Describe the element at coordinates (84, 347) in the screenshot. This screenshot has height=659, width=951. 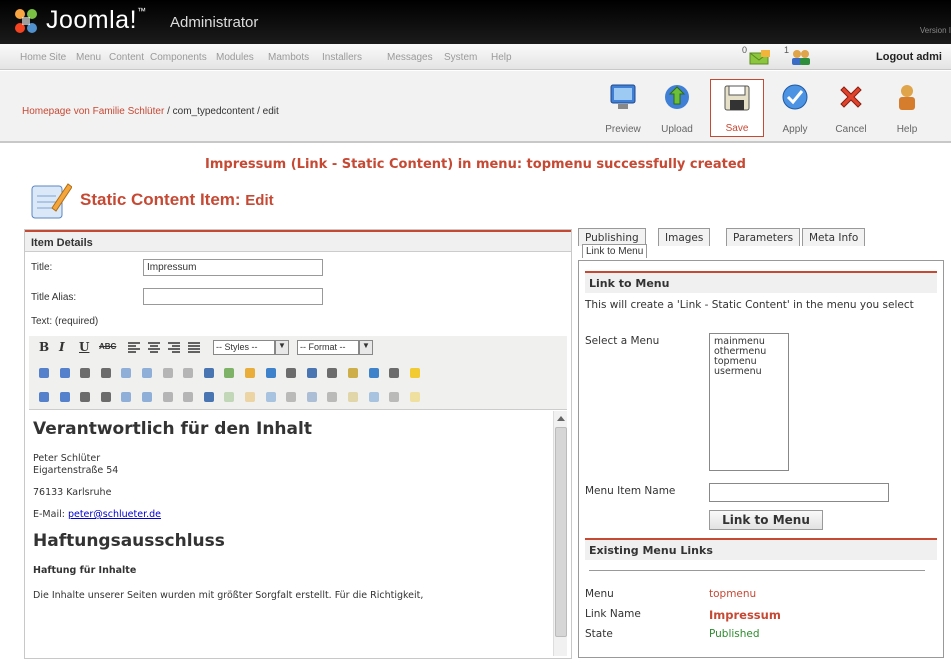
I see `underline-button: U` at that location.